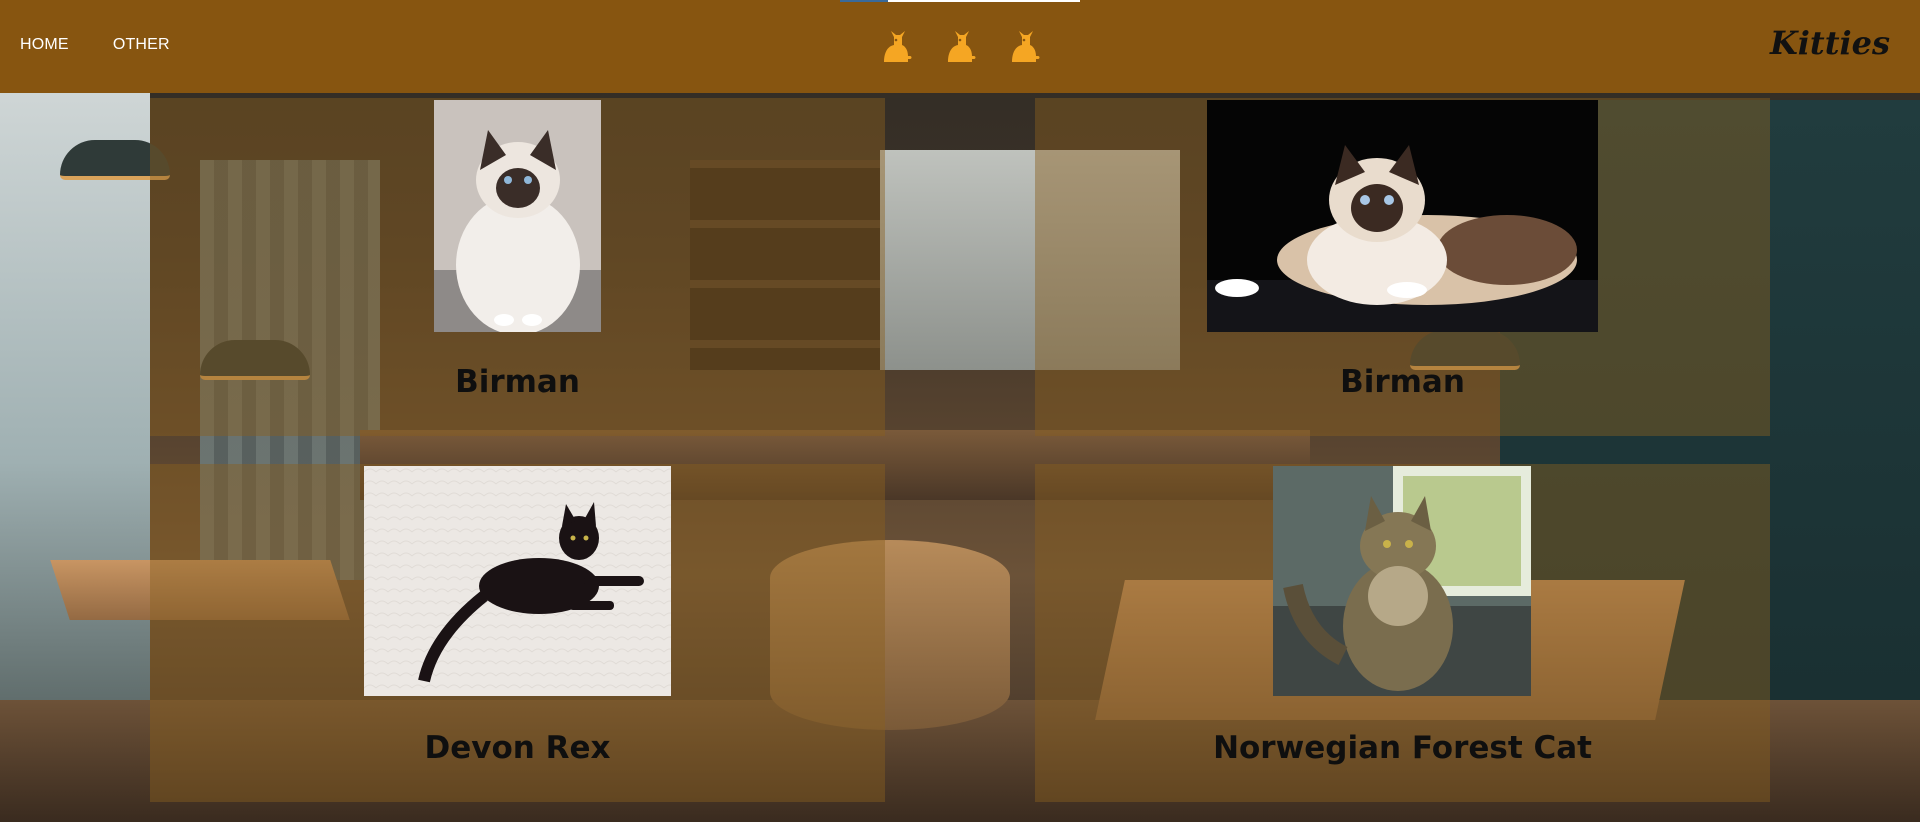 This screenshot has height=822, width=1920. What do you see at coordinates (1830, 43) in the screenshot?
I see `brand-title: Kitties` at bounding box center [1830, 43].